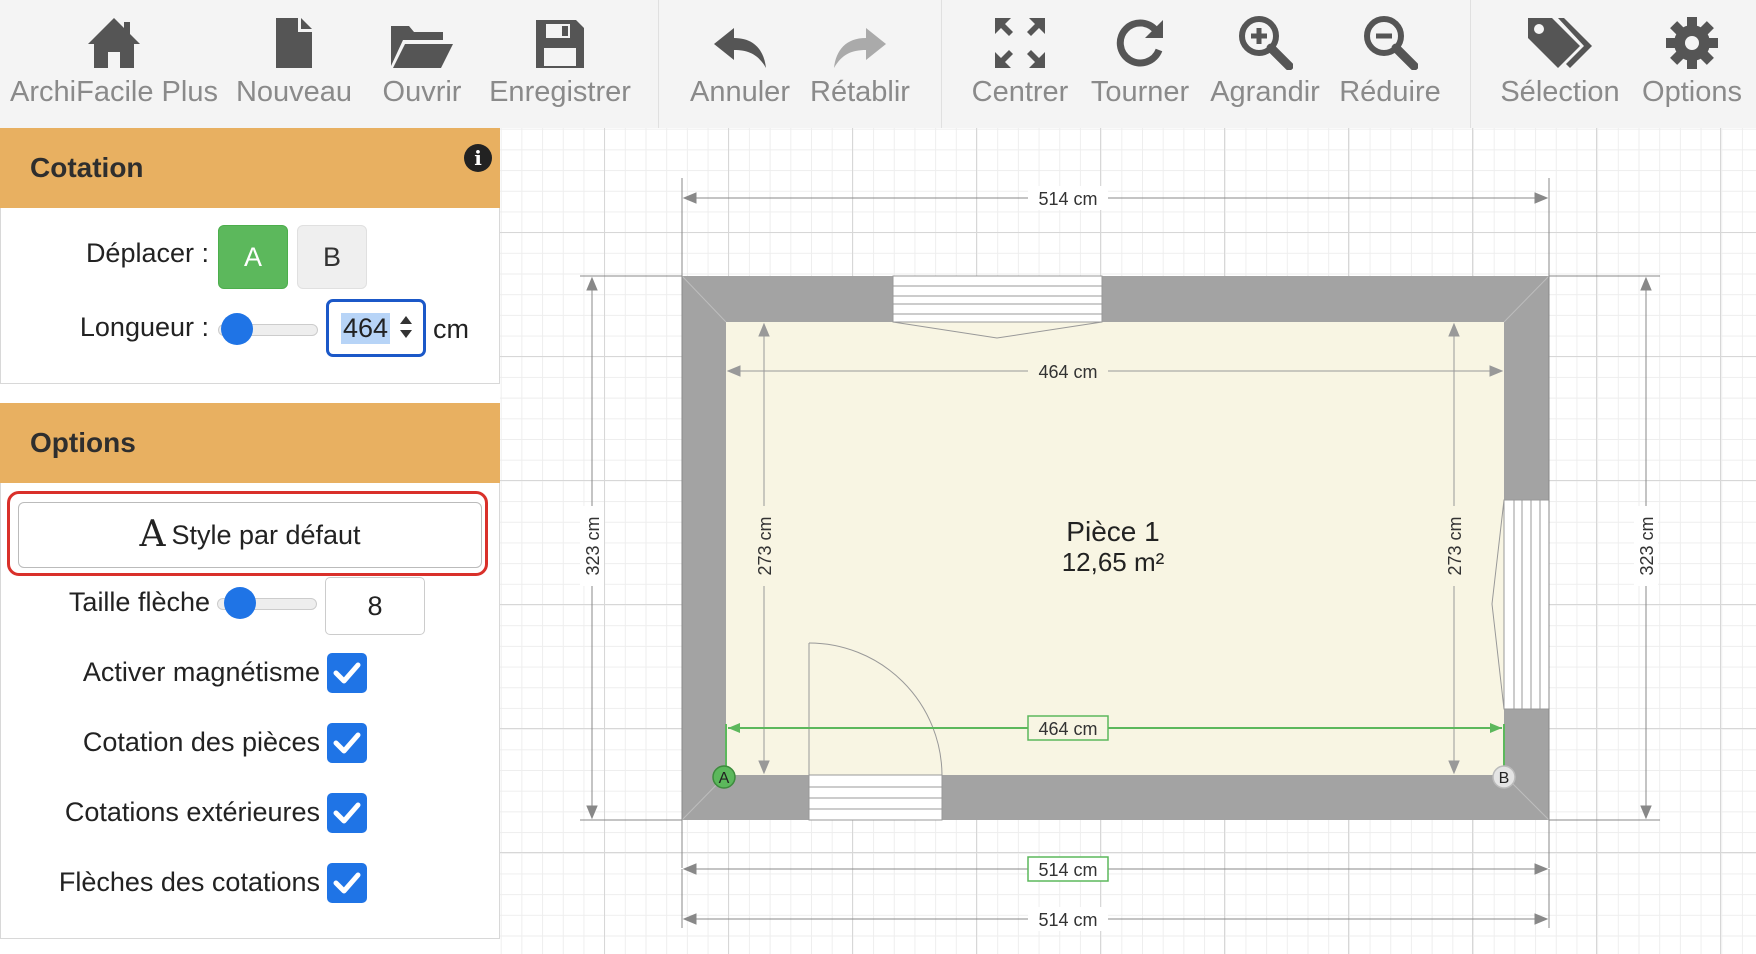  Describe the element at coordinates (1140, 92) in the screenshot. I see `rotate-label: Tourner` at that location.